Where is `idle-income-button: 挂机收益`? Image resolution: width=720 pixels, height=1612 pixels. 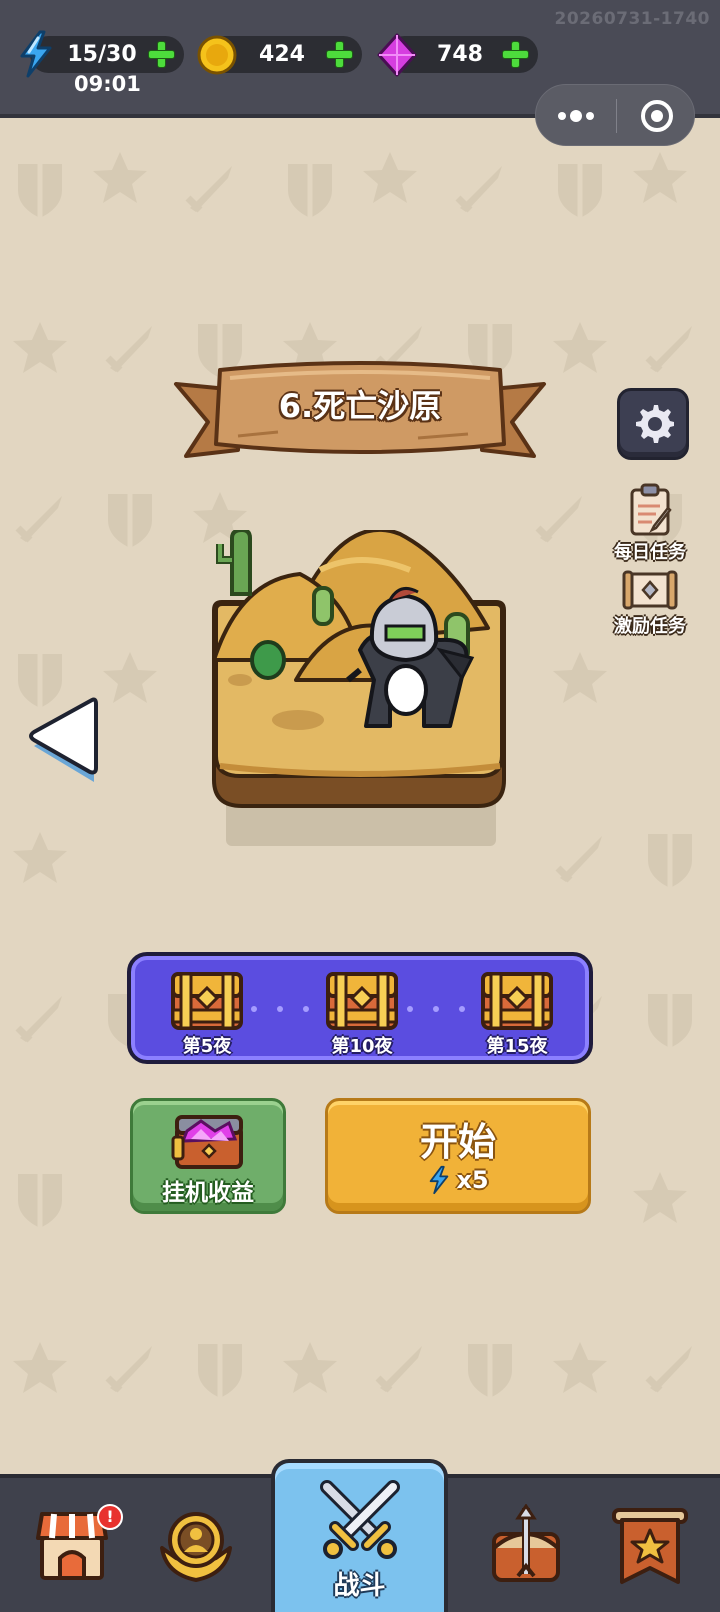
idle-income-button: 挂机收益 is located at coordinates (208, 1156).